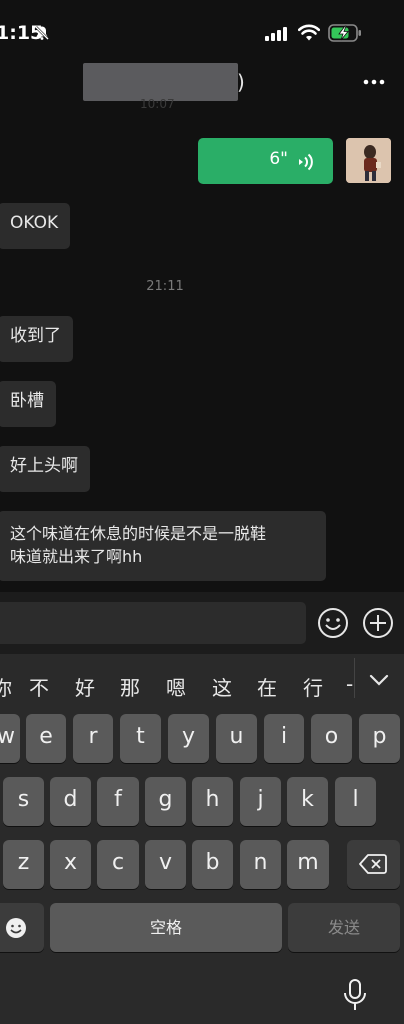 The image size is (404, 1024). What do you see at coordinates (267, 686) in the screenshot?
I see `candidate-word: 在` at bounding box center [267, 686].